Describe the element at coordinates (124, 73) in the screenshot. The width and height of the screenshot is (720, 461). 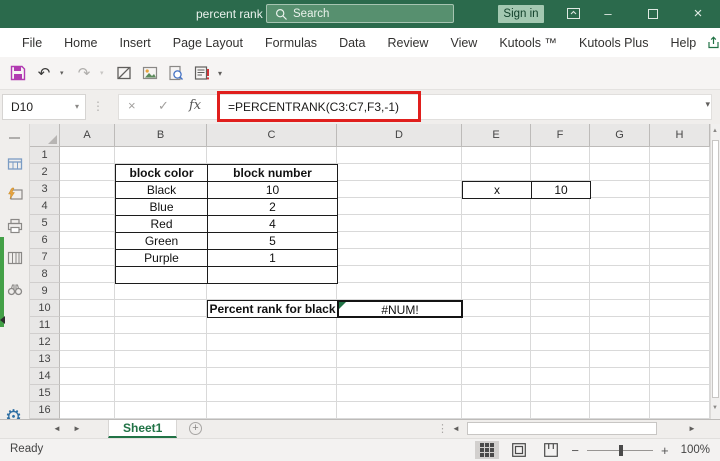
I see `draw-border-icon` at that location.